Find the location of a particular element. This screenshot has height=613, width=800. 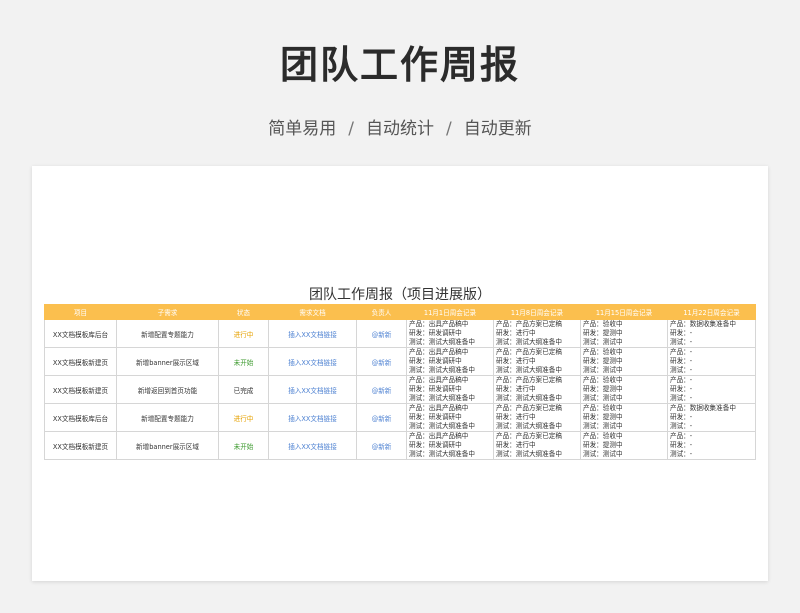

column-header: 状态 is located at coordinates (243, 312).